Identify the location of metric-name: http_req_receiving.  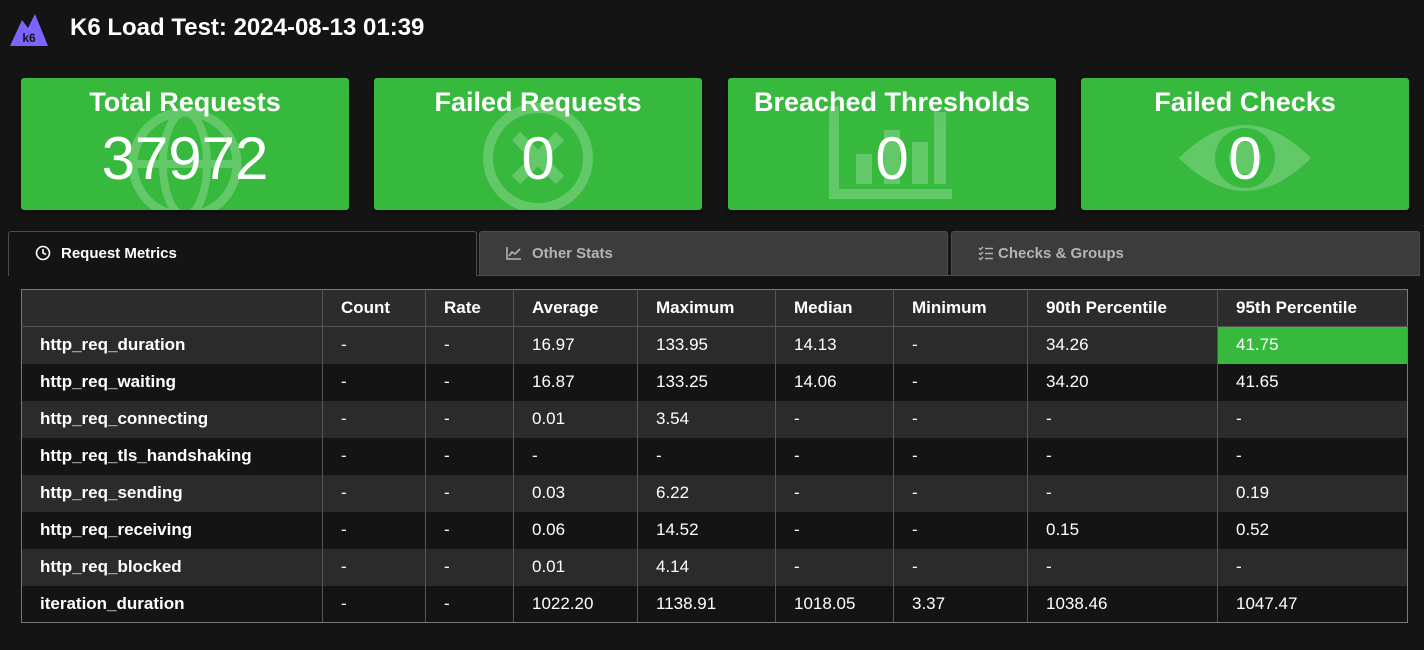
(172, 530).